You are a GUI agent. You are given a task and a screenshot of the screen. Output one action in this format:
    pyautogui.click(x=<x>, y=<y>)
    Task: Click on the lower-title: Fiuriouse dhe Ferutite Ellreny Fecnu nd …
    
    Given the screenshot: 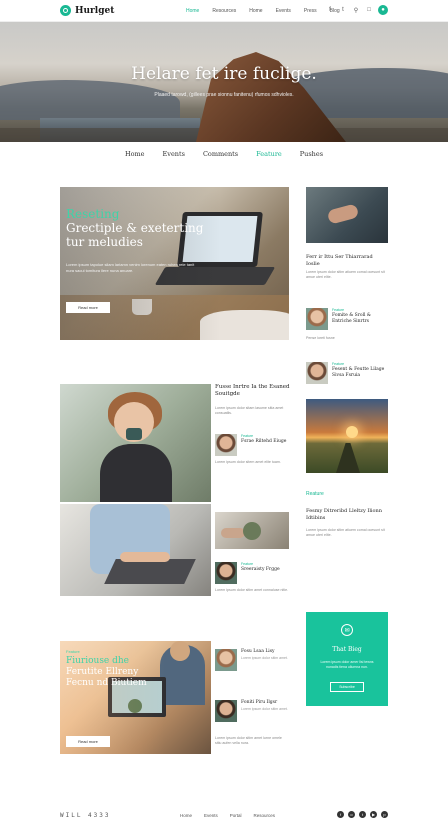 What is the action you would take?
    pyautogui.click(x=116, y=672)
    